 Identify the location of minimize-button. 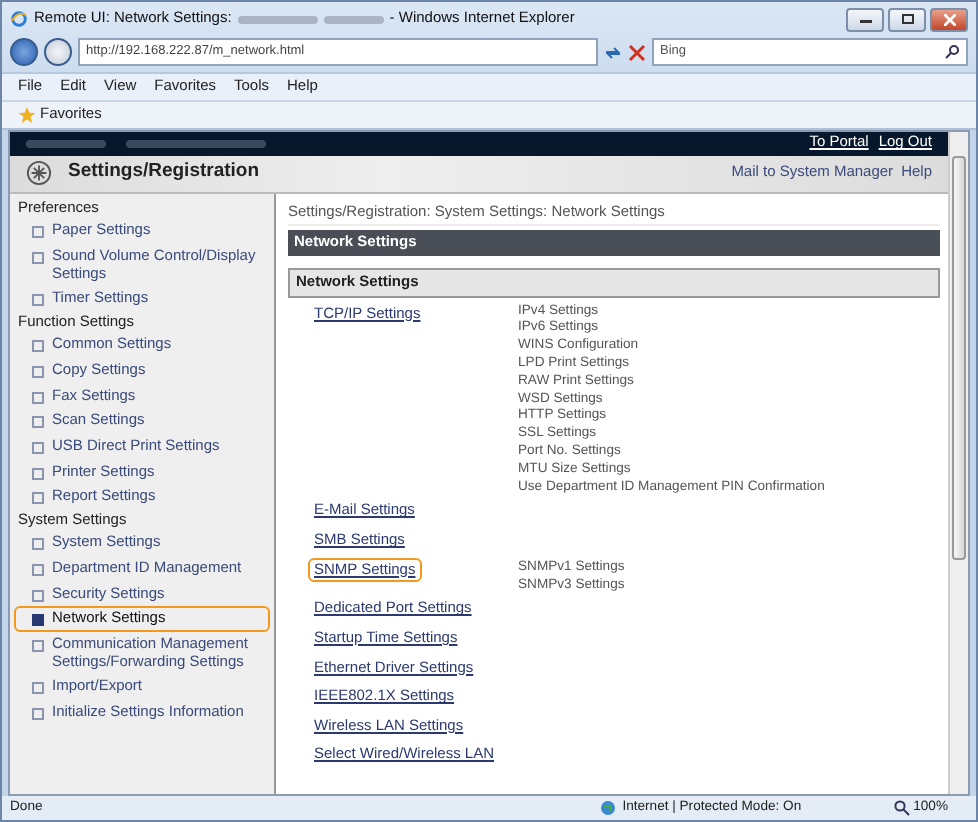
(865, 19).